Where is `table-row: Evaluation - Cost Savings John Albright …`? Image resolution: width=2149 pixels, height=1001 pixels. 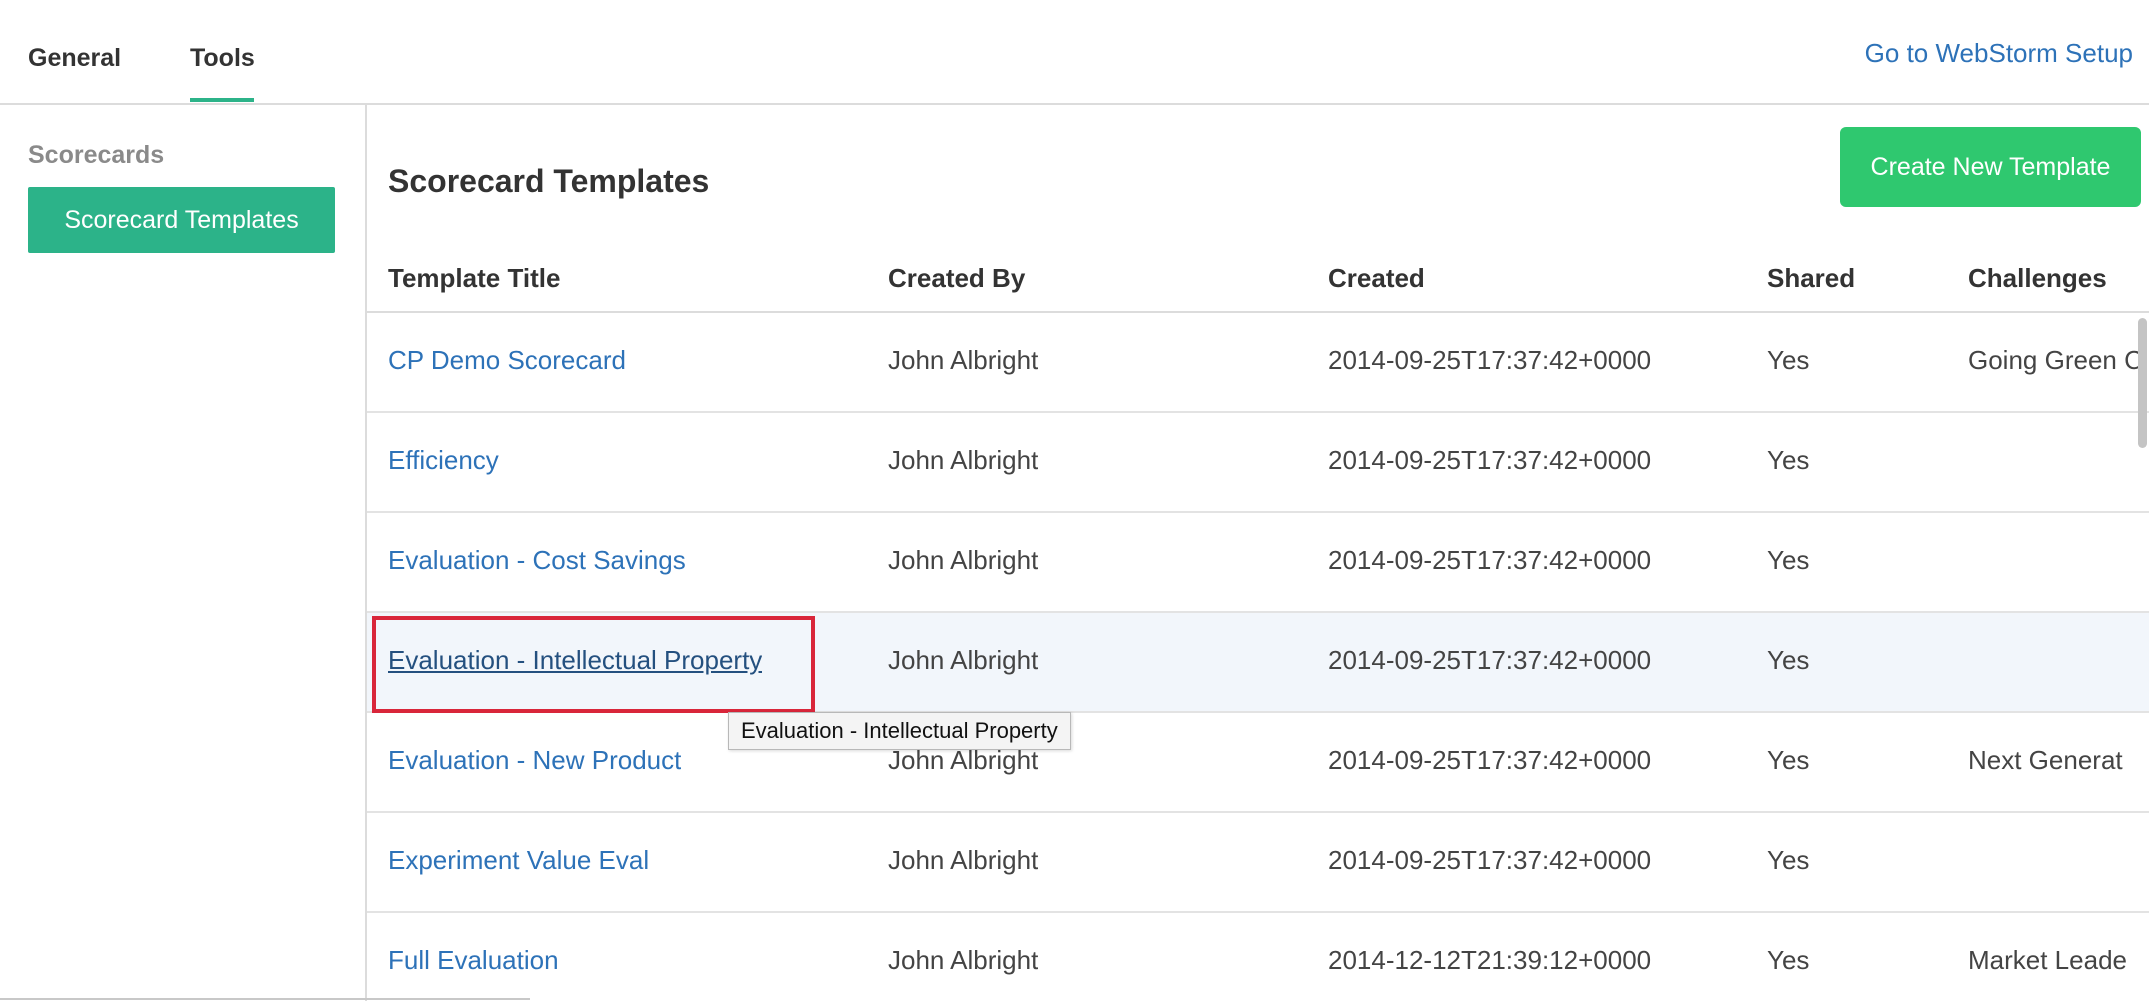 table-row: Evaluation - Cost Savings John Albright … is located at coordinates (1258, 563).